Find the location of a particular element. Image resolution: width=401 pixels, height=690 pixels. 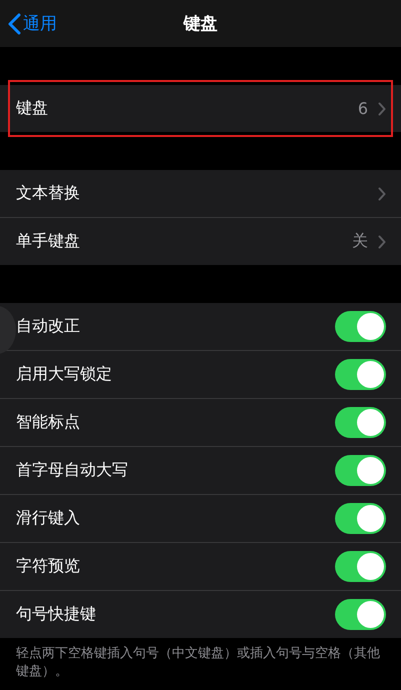

row-label: 字符预览 is located at coordinates (48, 566).